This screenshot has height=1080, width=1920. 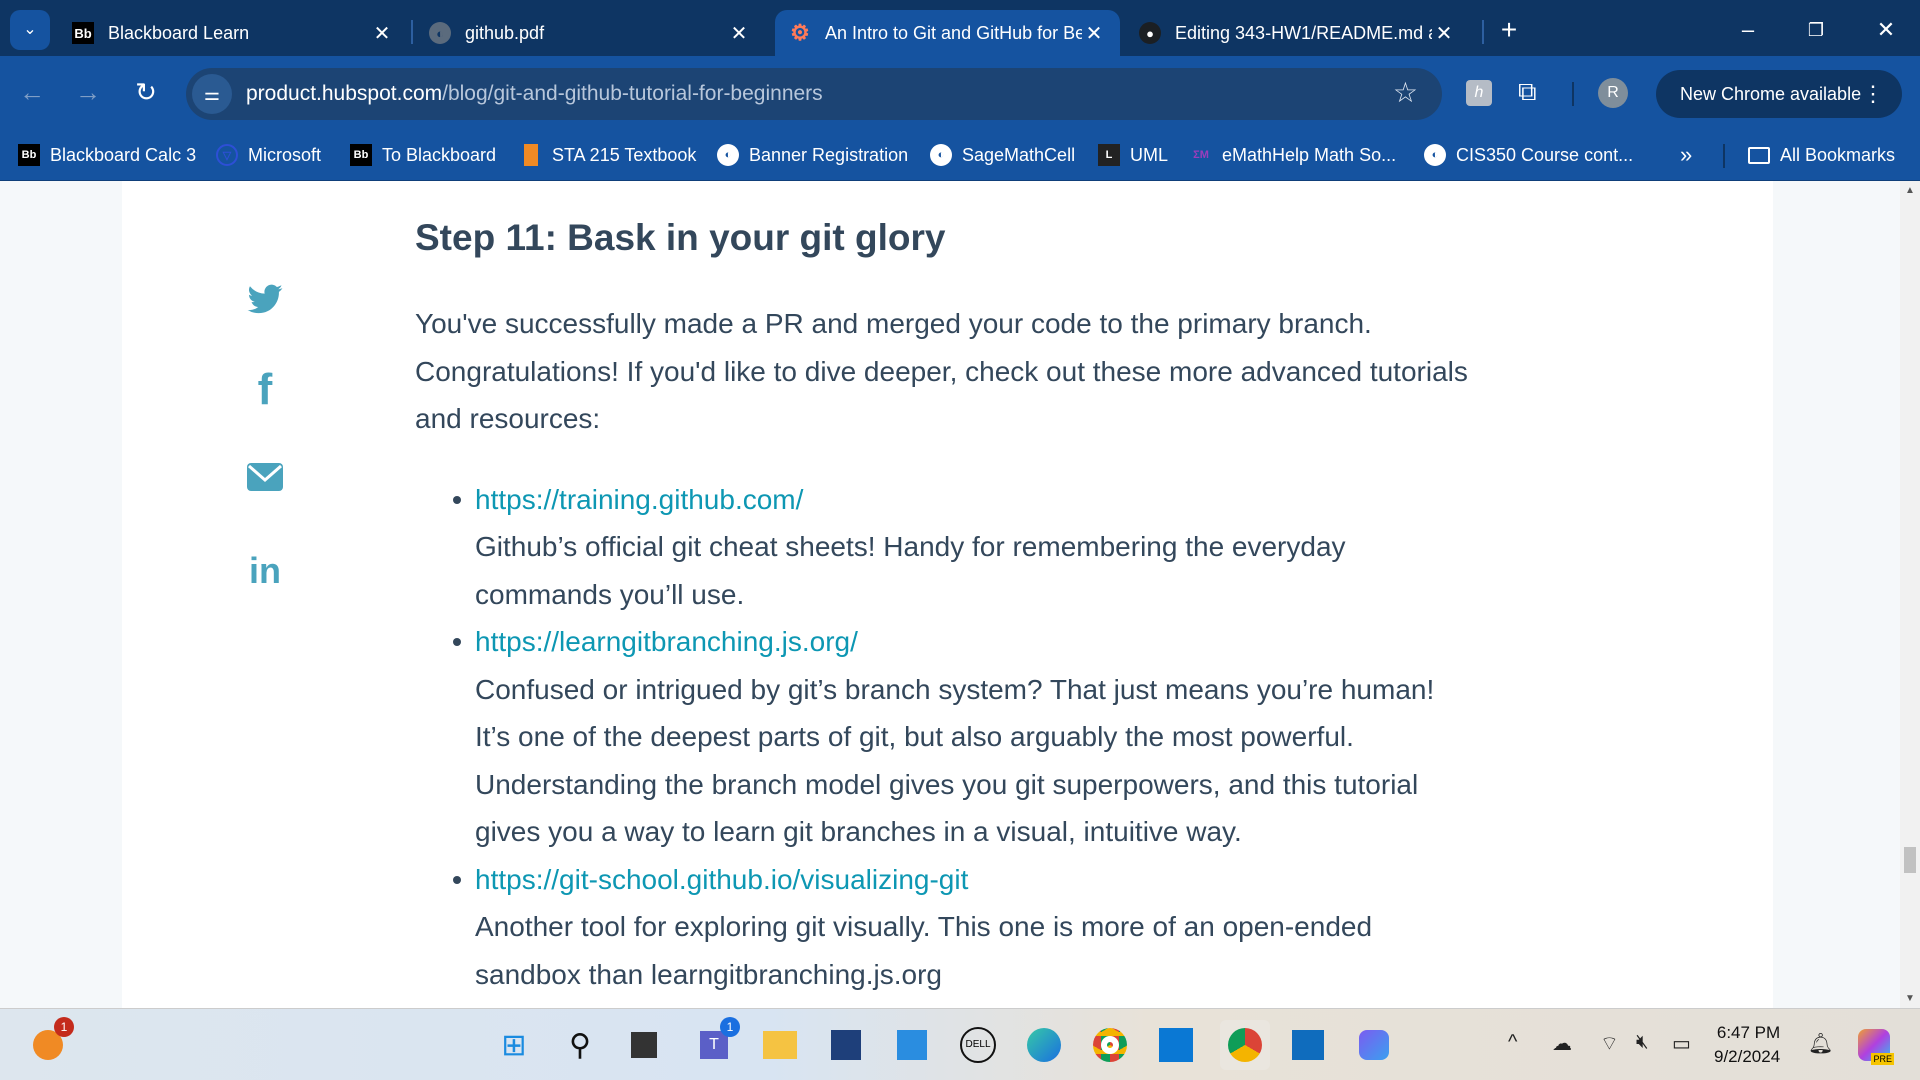 I want to click on minimize-button: –, so click(x=1748, y=30).